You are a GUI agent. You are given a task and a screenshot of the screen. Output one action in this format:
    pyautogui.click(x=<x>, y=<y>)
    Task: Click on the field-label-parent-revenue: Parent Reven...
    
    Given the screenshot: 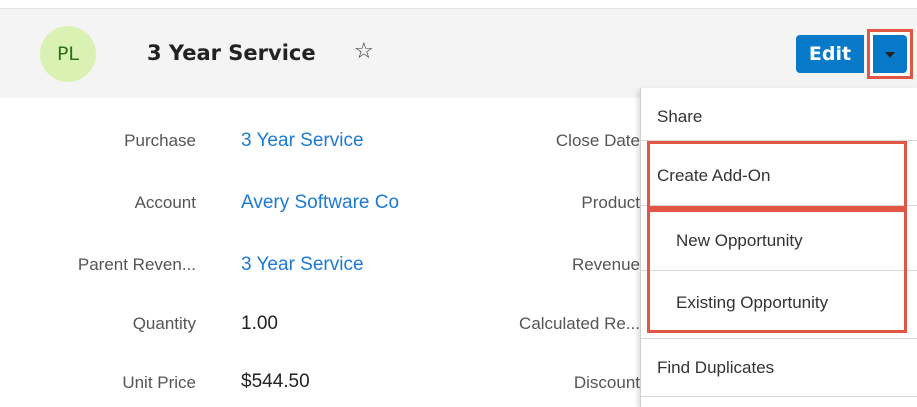 What is the action you would take?
    pyautogui.click(x=136, y=264)
    